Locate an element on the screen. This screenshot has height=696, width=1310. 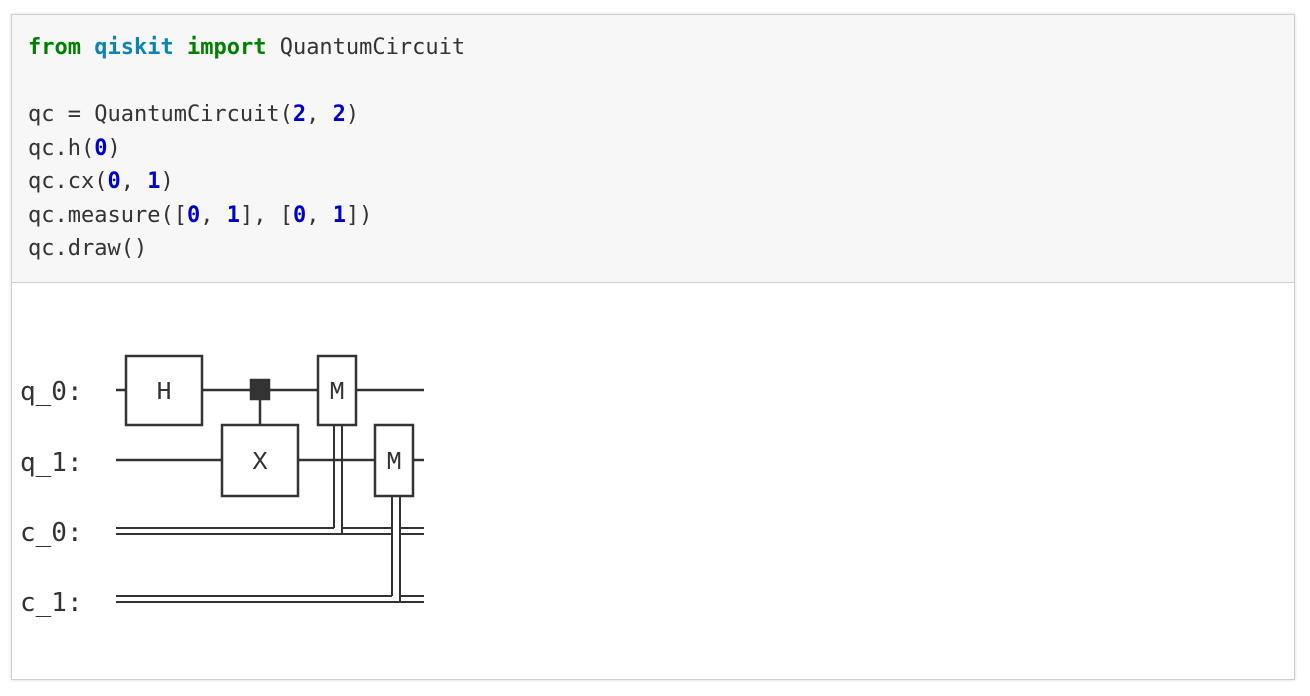
h-gate-label: H is located at coordinates (164, 392).